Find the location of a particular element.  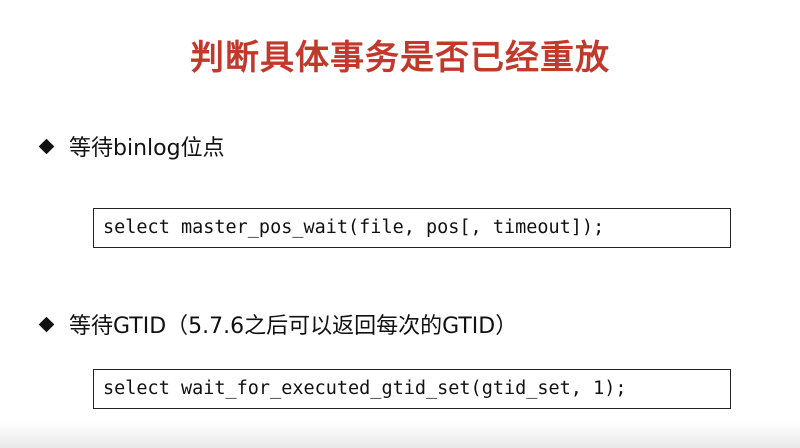

bullet-text: 等待GTID（5.7.6之后可以返回每次的GTID） is located at coordinates (293, 326).